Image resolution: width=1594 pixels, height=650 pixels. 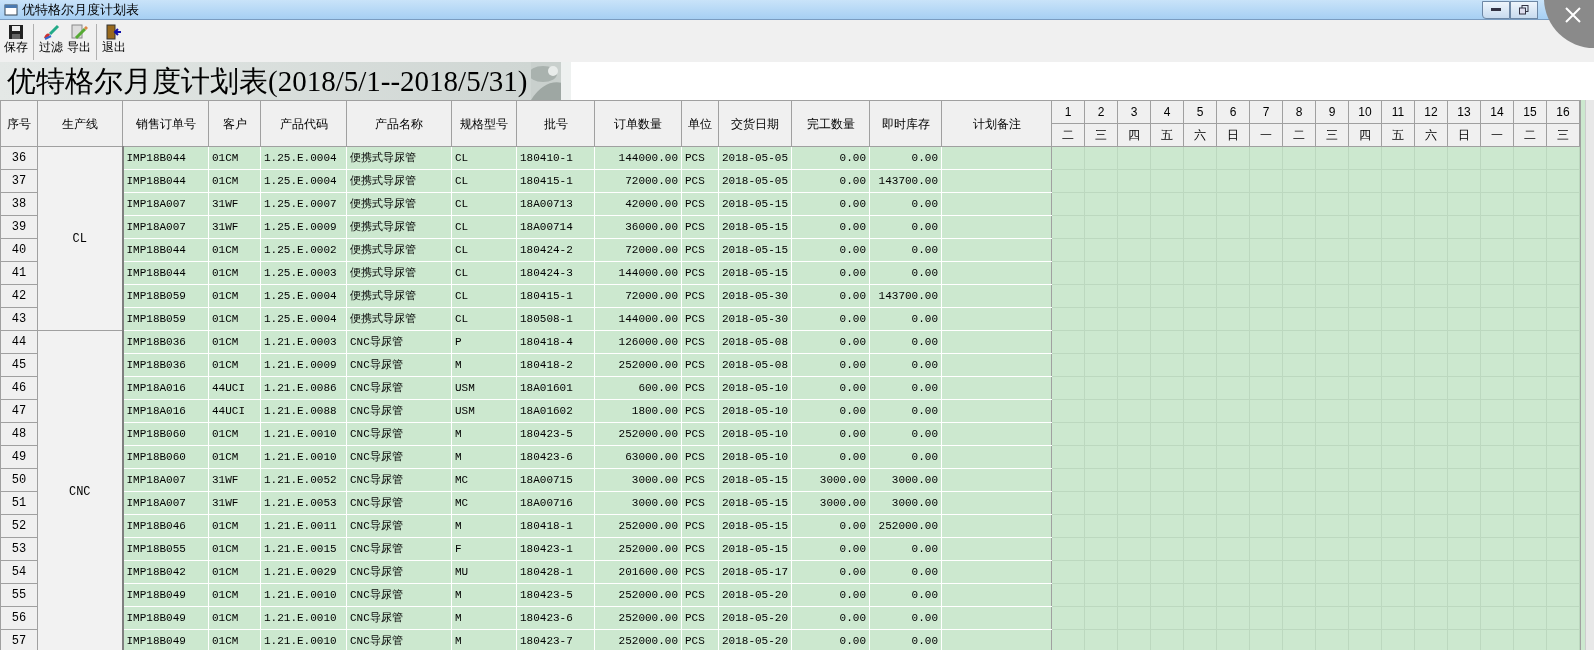 What do you see at coordinates (19, 181) in the screenshot?
I see `row-number: 37` at bounding box center [19, 181].